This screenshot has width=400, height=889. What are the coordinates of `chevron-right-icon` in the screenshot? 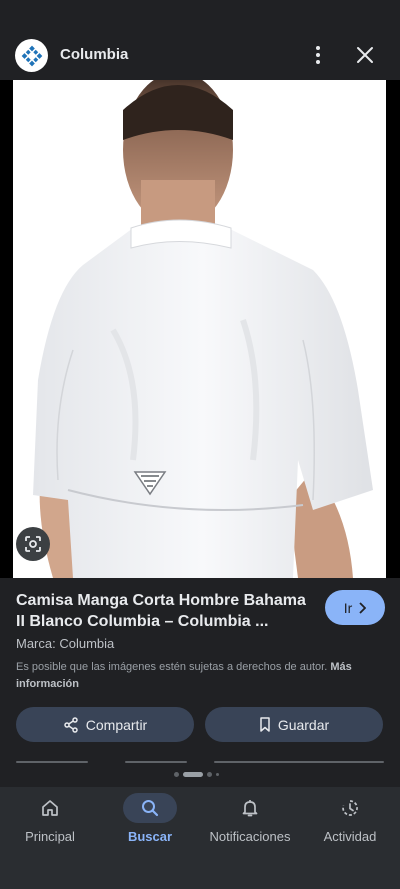 It's located at (363, 607).